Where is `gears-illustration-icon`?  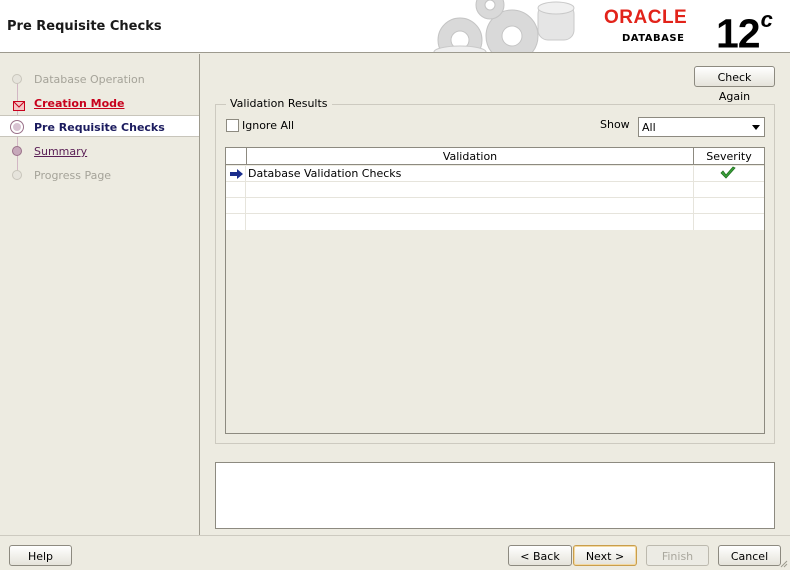 gears-illustration-icon is located at coordinates (504, 26).